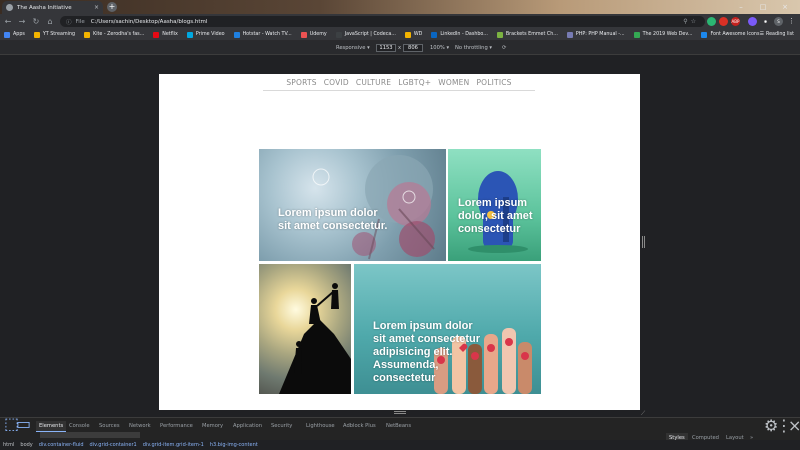  I want to click on breadcrumb-item: div.grid-container1, so click(113, 445).